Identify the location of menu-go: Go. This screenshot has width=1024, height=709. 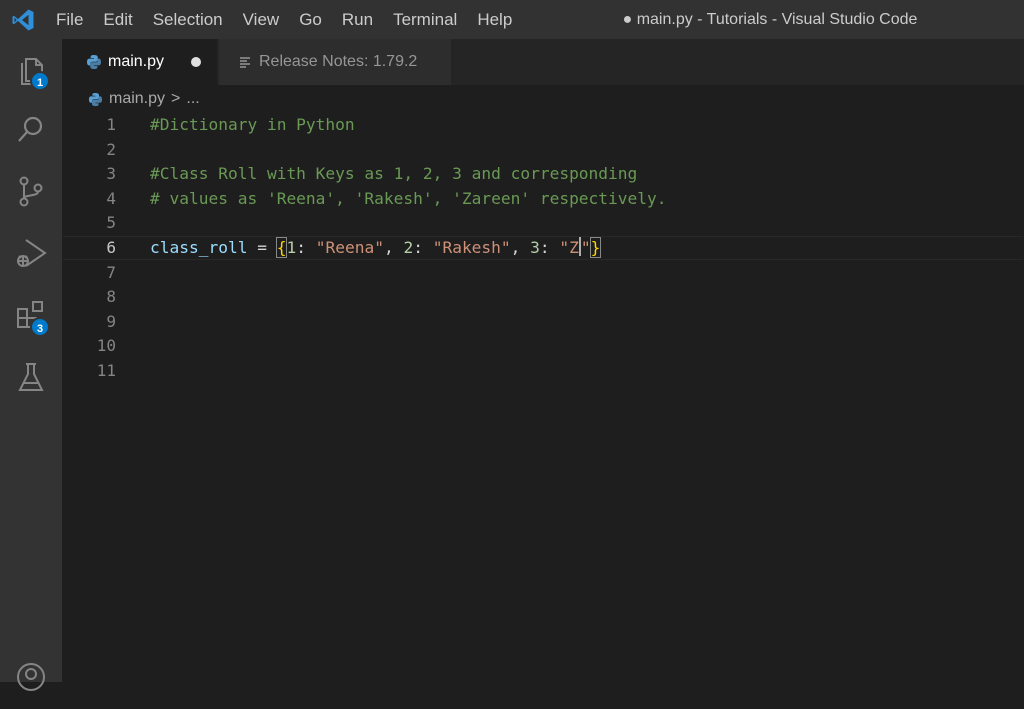
(310, 19).